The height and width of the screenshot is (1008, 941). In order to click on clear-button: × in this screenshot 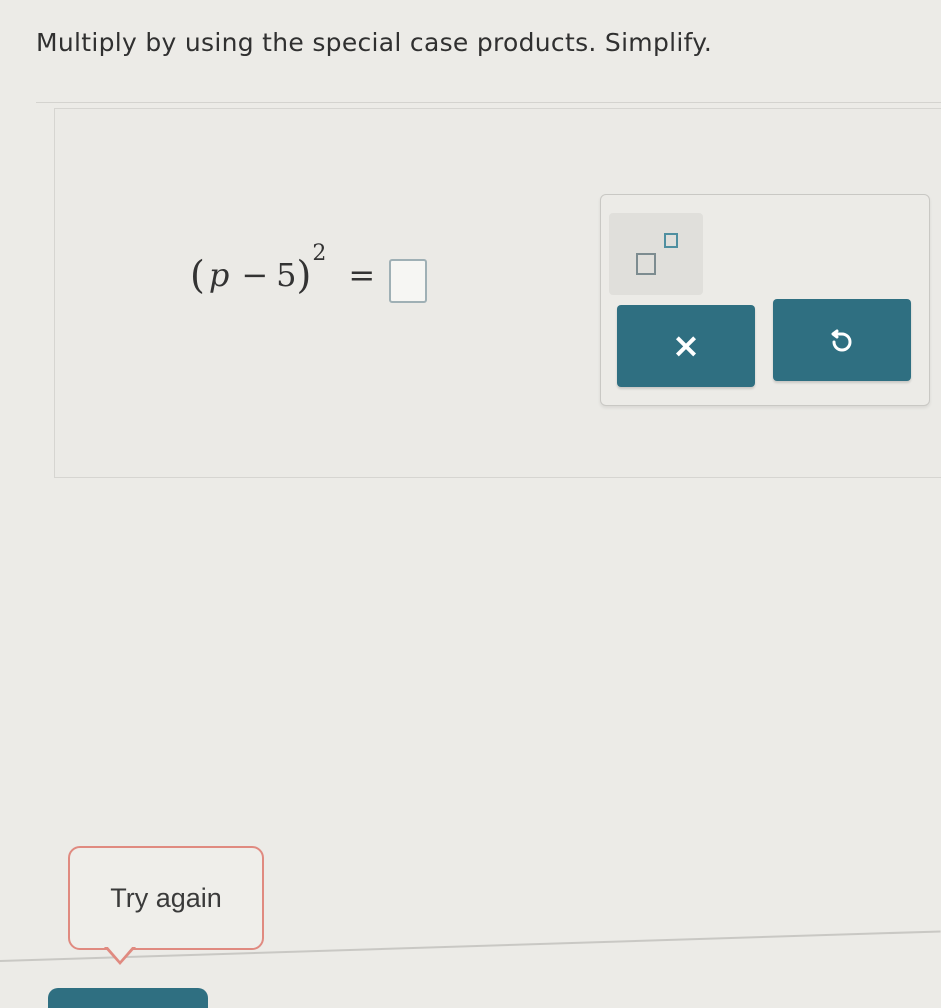, I will do `click(686, 346)`.